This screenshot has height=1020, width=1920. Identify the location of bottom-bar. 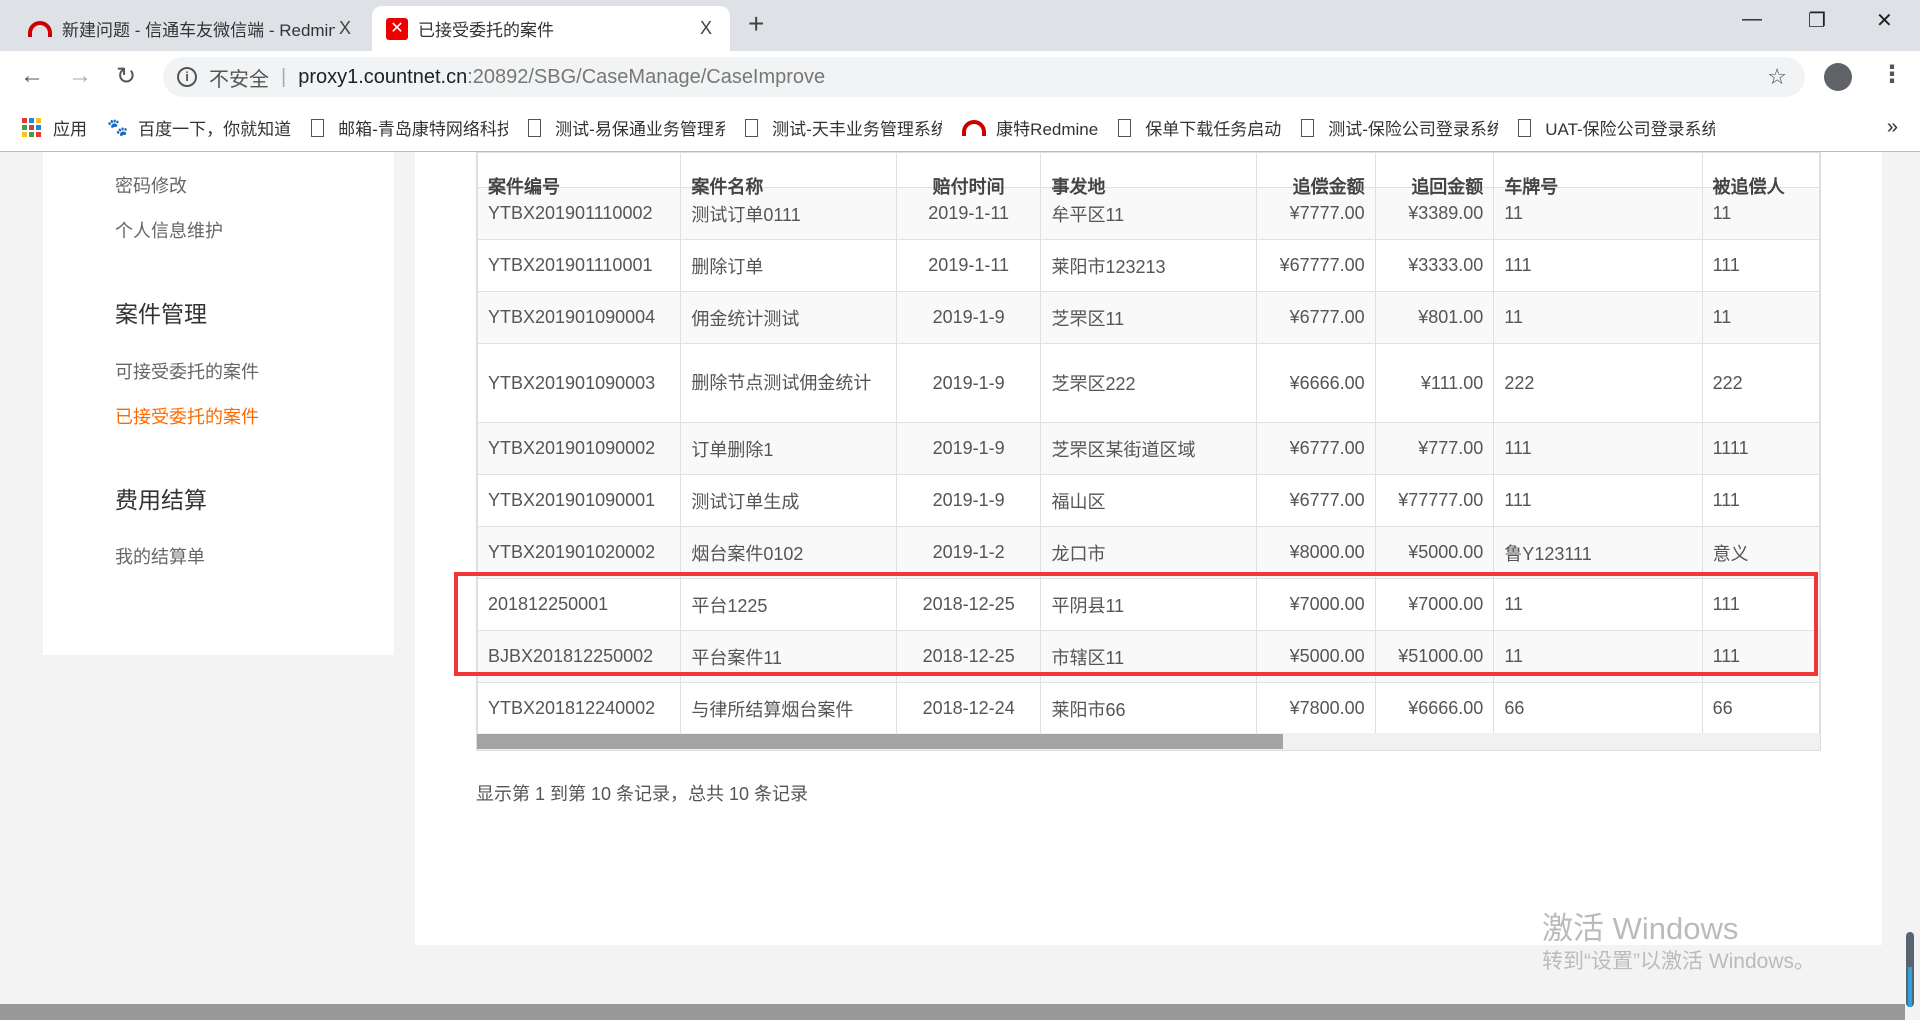
(952, 1012).